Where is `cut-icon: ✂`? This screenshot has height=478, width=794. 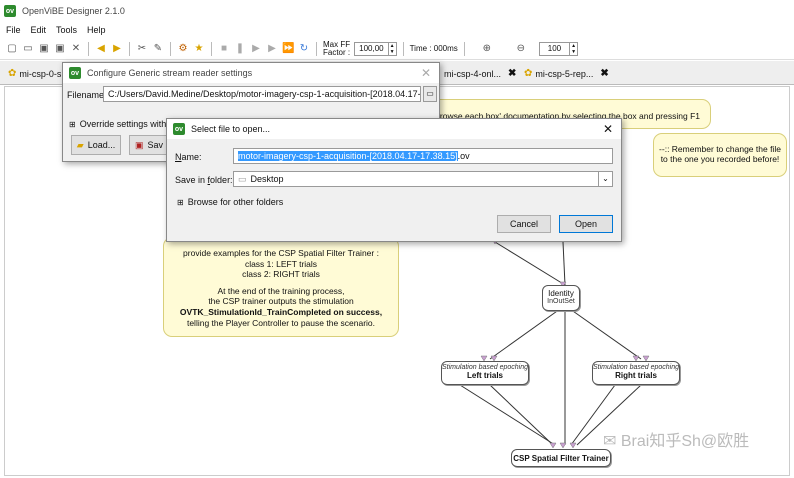
cut-icon: ✂ is located at coordinates (142, 49).